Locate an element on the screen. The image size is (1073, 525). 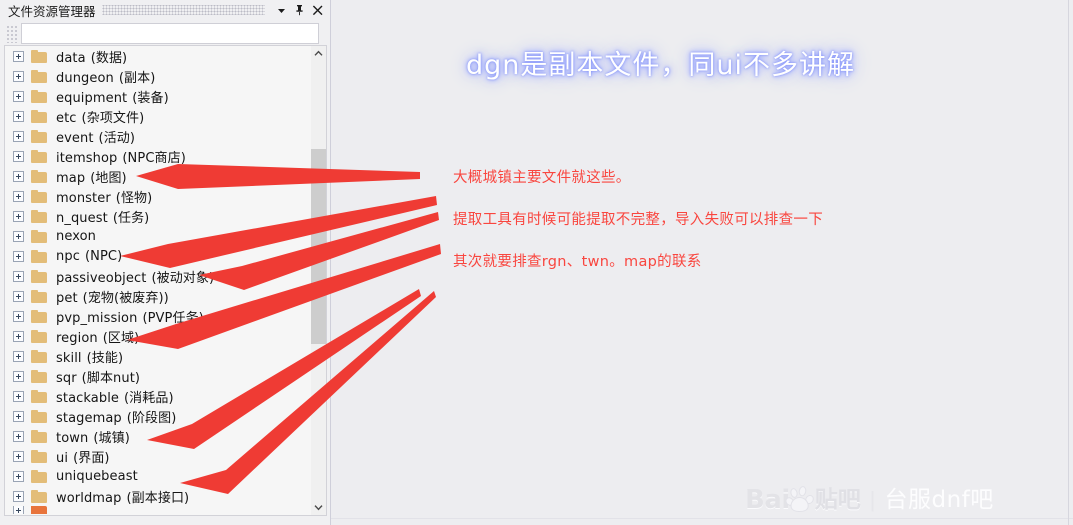
tree-item-worldmap: worldmap (副本接口) is located at coordinates (157, 496).